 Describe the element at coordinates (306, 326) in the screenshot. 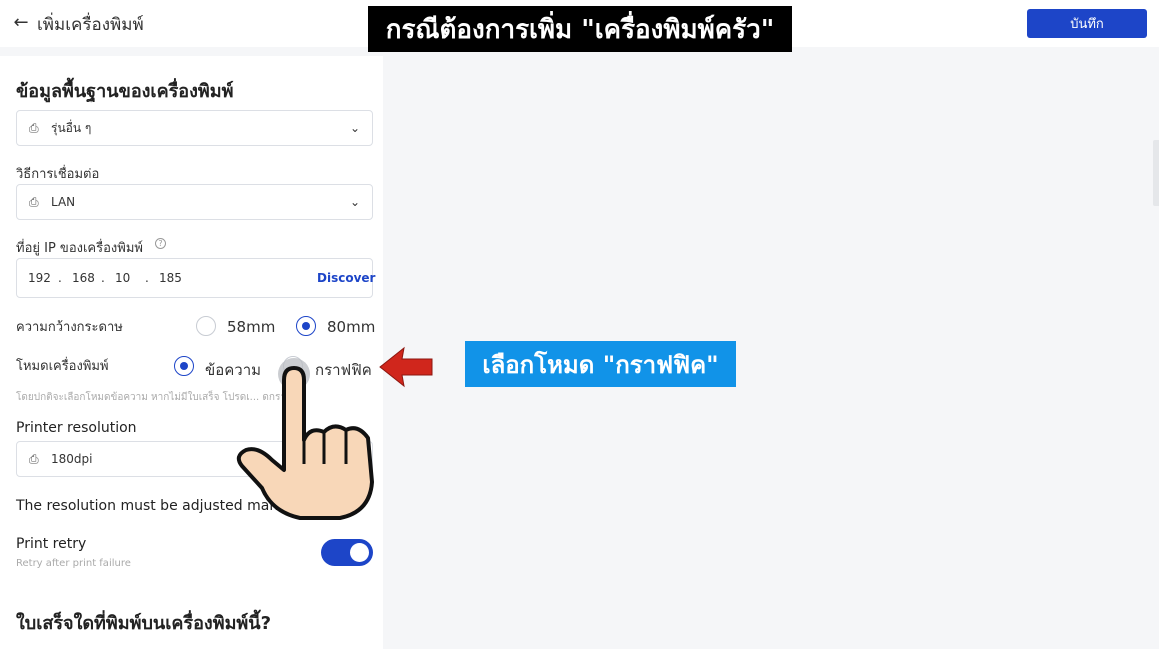

I see `paper-80mm-radio` at that location.